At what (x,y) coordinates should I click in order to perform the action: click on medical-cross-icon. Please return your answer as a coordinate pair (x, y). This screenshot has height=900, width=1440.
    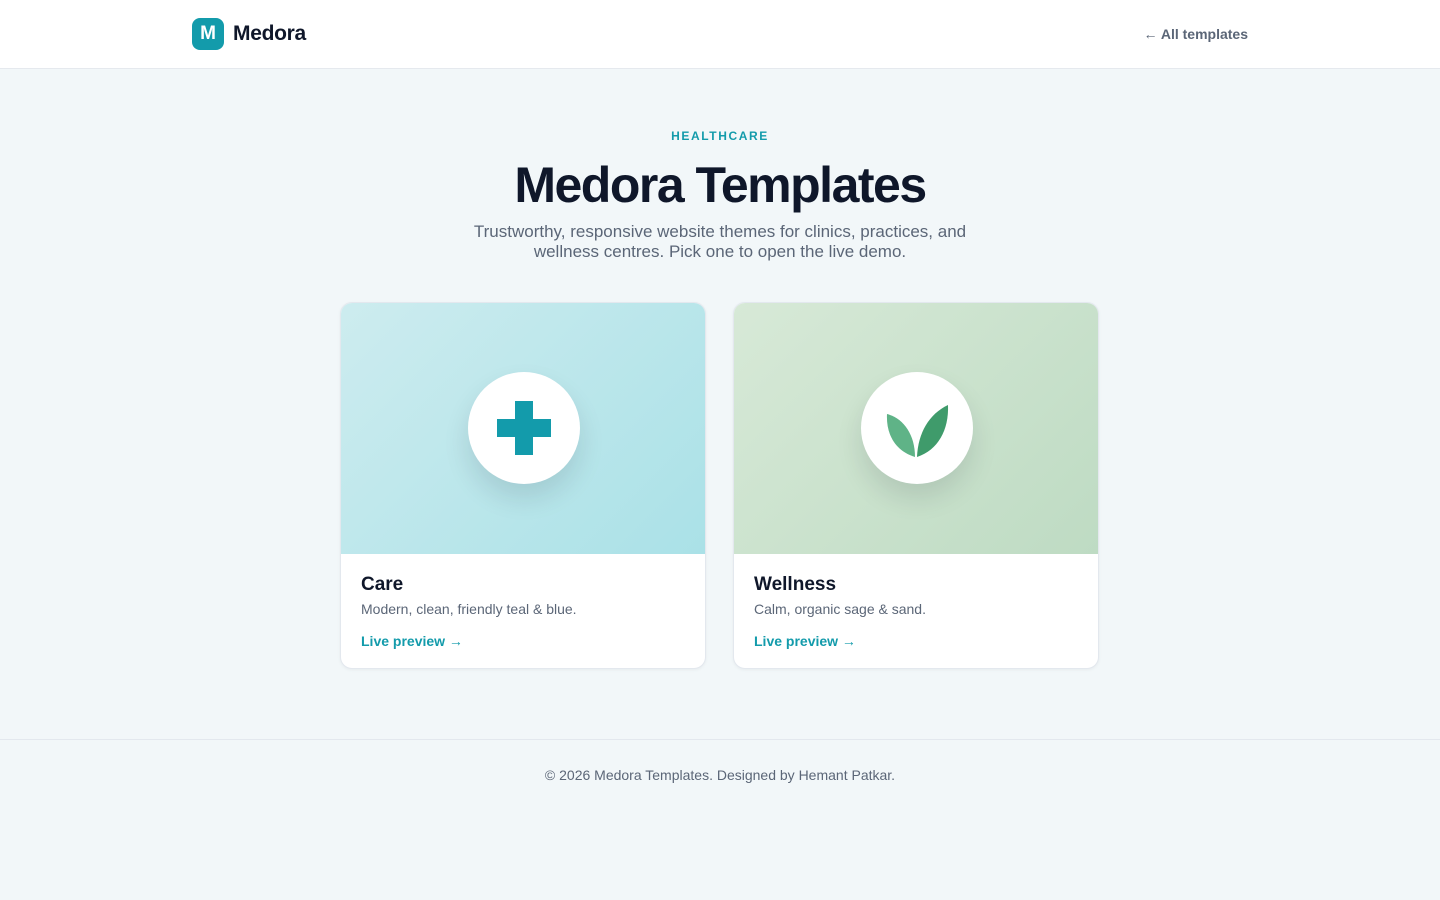
    Looking at the image, I should click on (524, 428).